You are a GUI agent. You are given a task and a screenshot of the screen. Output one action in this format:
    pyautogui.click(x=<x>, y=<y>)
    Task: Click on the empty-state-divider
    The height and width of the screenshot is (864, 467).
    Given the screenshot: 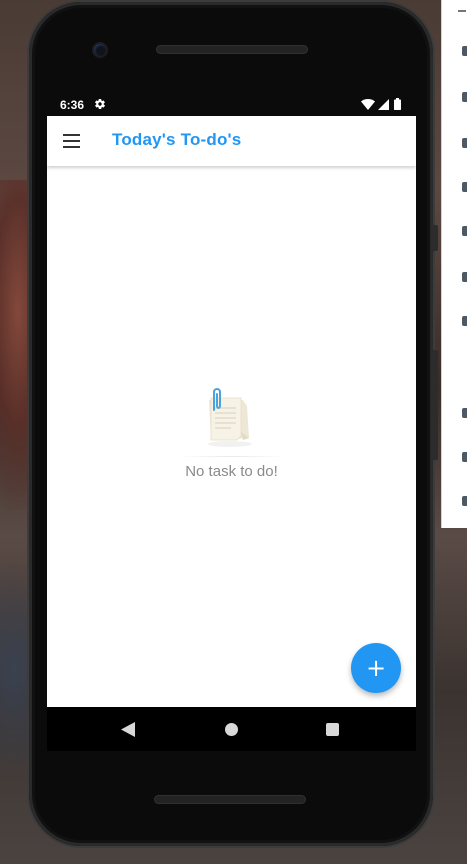 What is the action you would take?
    pyautogui.click(x=232, y=456)
    